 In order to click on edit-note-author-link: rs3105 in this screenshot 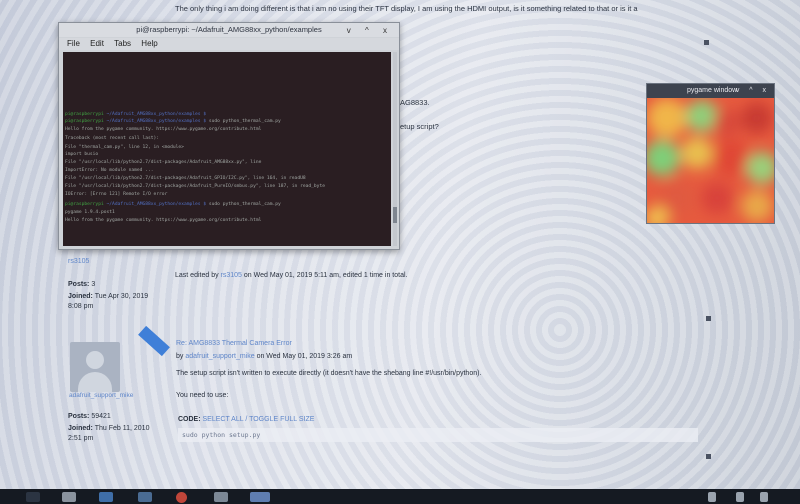, I will do `click(231, 275)`.